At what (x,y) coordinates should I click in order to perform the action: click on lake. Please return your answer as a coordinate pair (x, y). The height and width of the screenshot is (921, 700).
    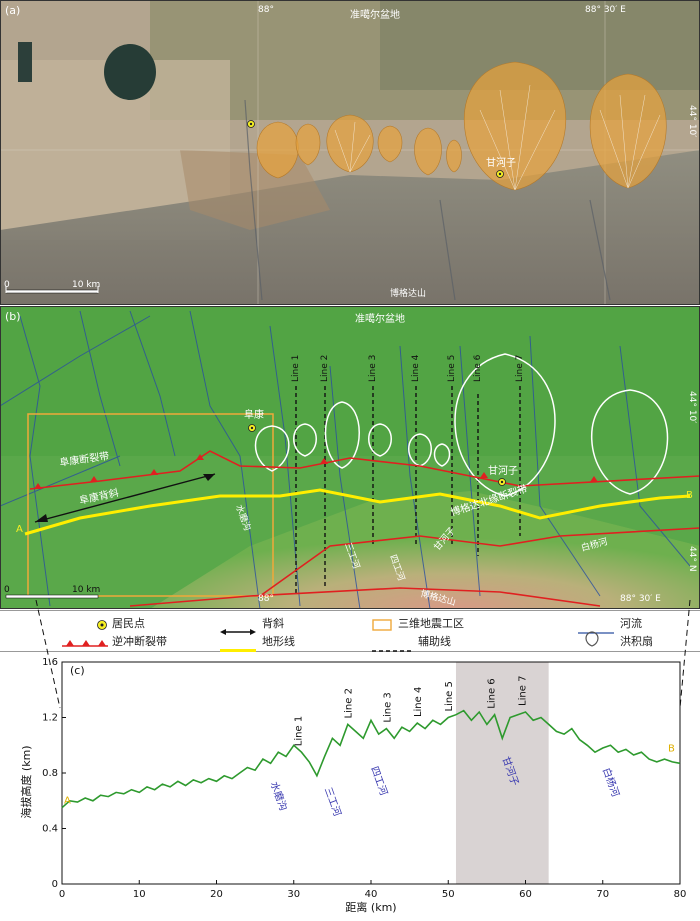
    Looking at the image, I should click on (130, 72).